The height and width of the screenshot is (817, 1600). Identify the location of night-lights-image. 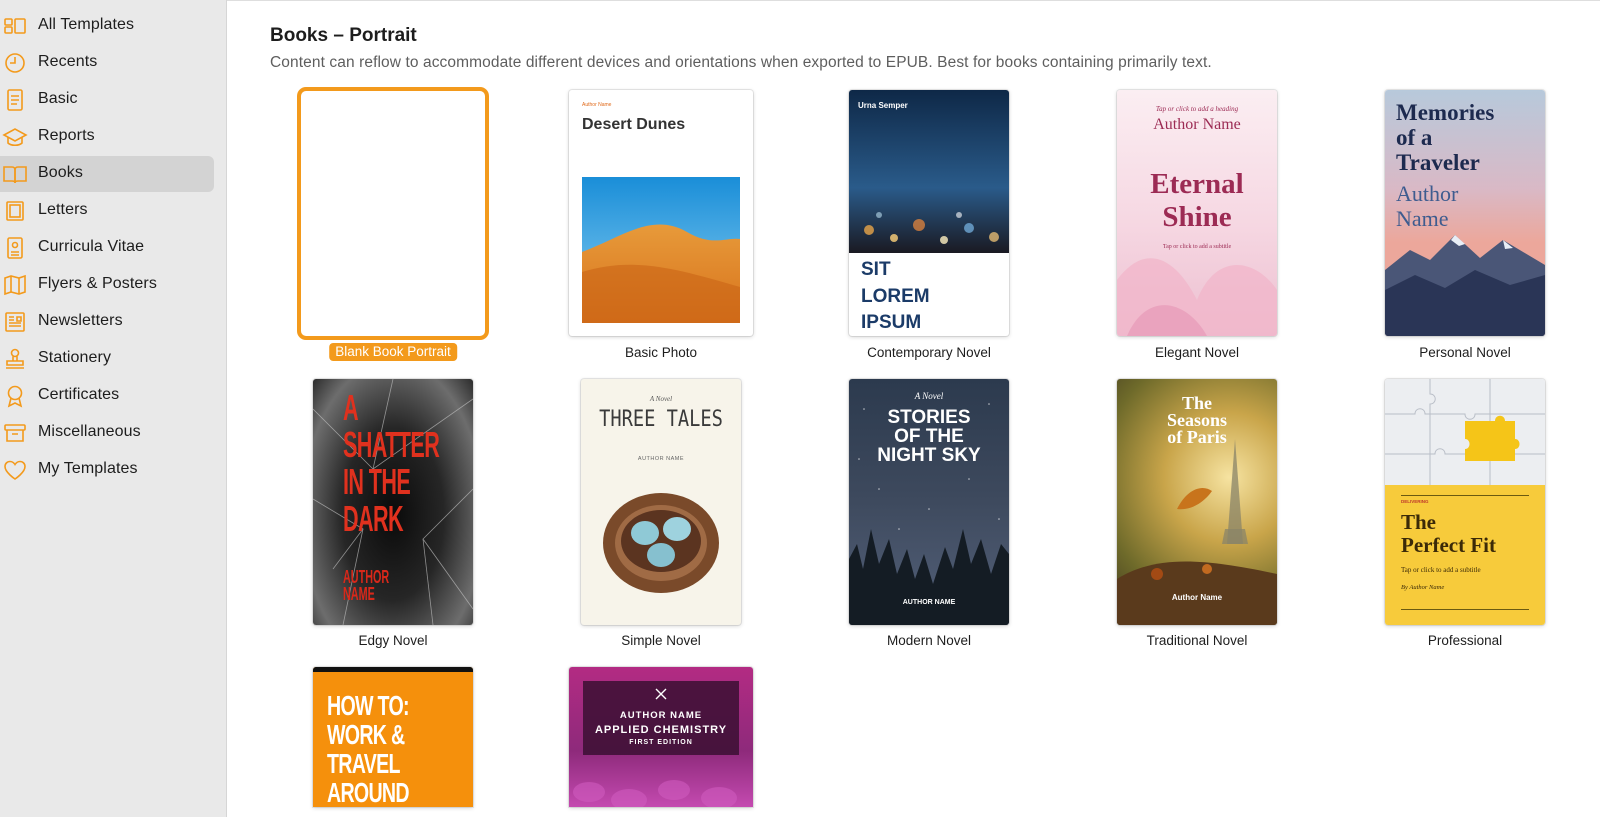
(929, 171).